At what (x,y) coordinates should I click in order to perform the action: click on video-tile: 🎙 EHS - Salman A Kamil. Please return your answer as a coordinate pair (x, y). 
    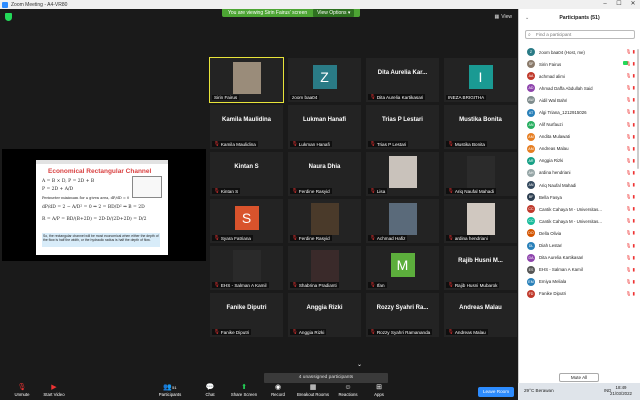
    Looking at the image, I should click on (246, 268).